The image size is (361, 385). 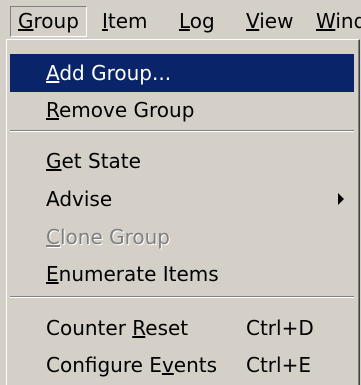 I want to click on label-pre: Advise, so click(x=79, y=199).